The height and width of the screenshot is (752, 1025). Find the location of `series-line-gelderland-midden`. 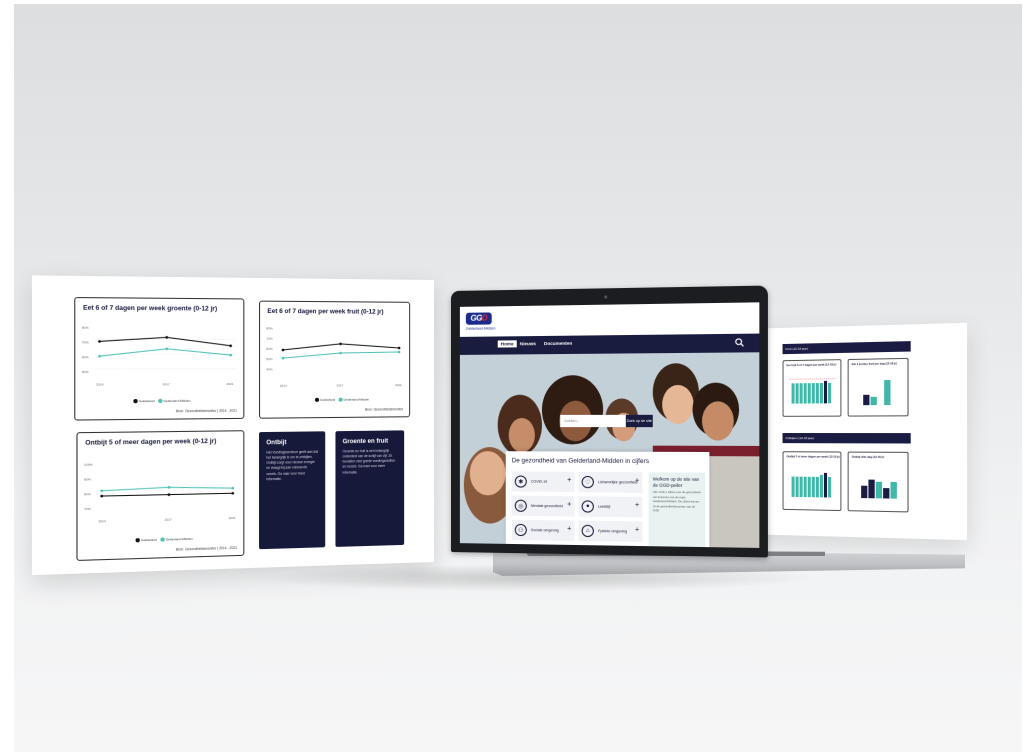

series-line-gelderland-midden is located at coordinates (167, 488).